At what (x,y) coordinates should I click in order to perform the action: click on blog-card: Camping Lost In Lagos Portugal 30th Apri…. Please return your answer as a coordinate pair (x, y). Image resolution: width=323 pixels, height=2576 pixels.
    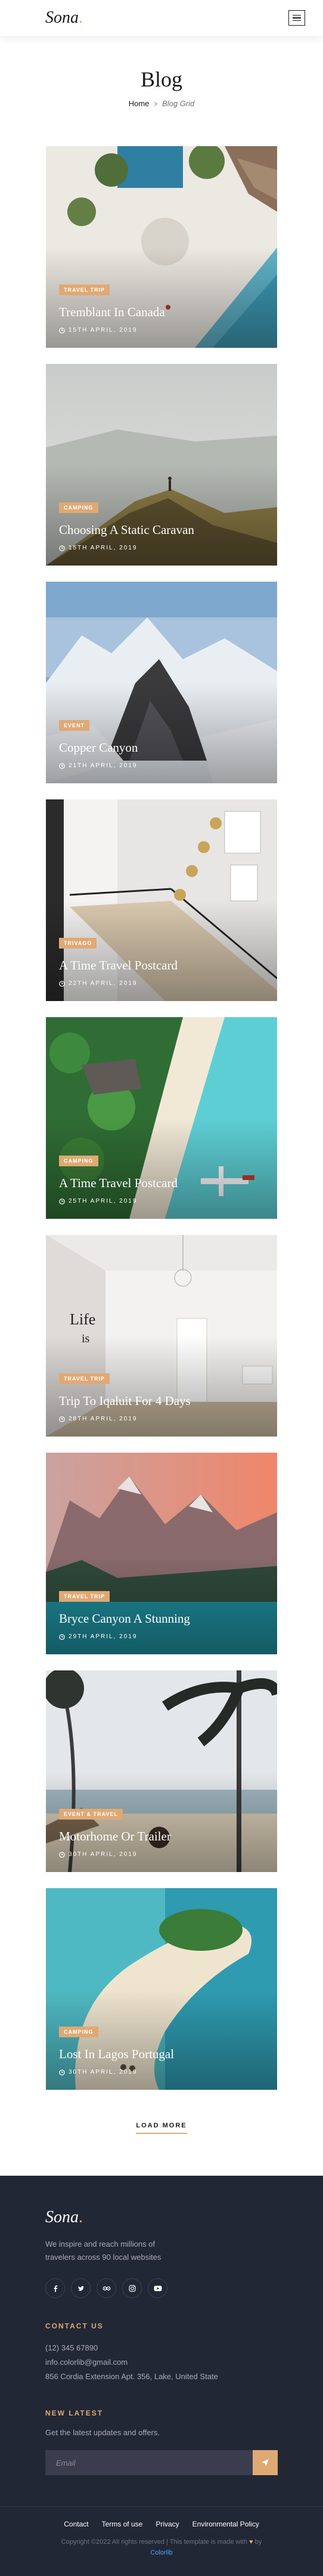
    Looking at the image, I should click on (161, 1989).